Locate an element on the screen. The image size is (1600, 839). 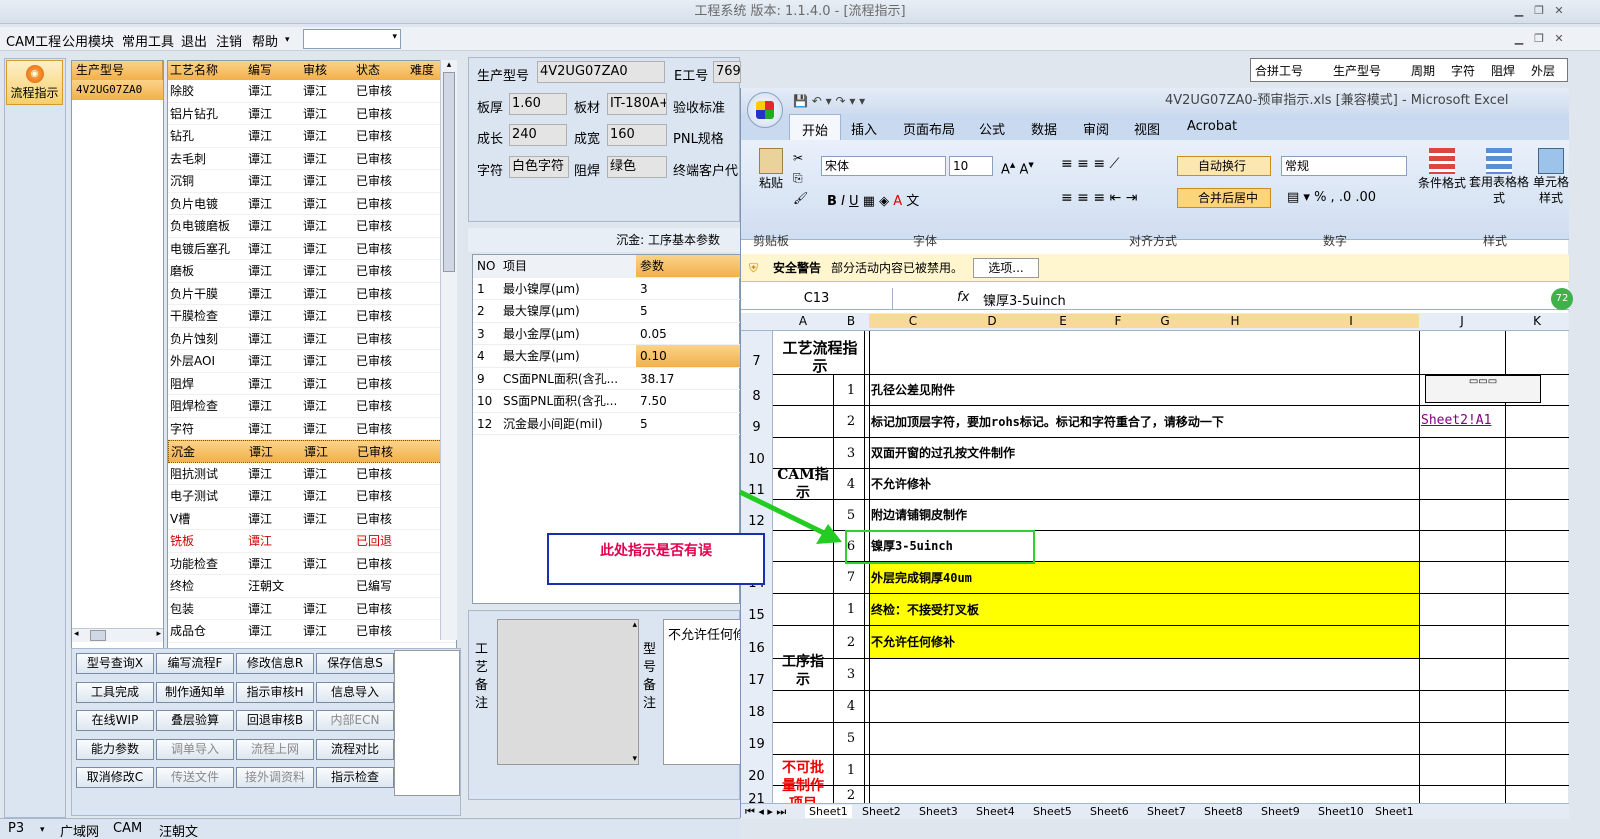
align-top-icons: ≡ ≡ ≡ ⟋ is located at coordinates (1090, 164).